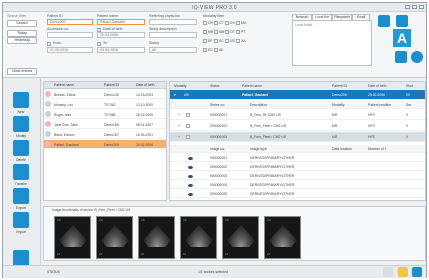 The height and width of the screenshot is (280, 429). What do you see at coordinates (70, 35) in the screenshot?
I see `accession-input` at bounding box center [70, 35].